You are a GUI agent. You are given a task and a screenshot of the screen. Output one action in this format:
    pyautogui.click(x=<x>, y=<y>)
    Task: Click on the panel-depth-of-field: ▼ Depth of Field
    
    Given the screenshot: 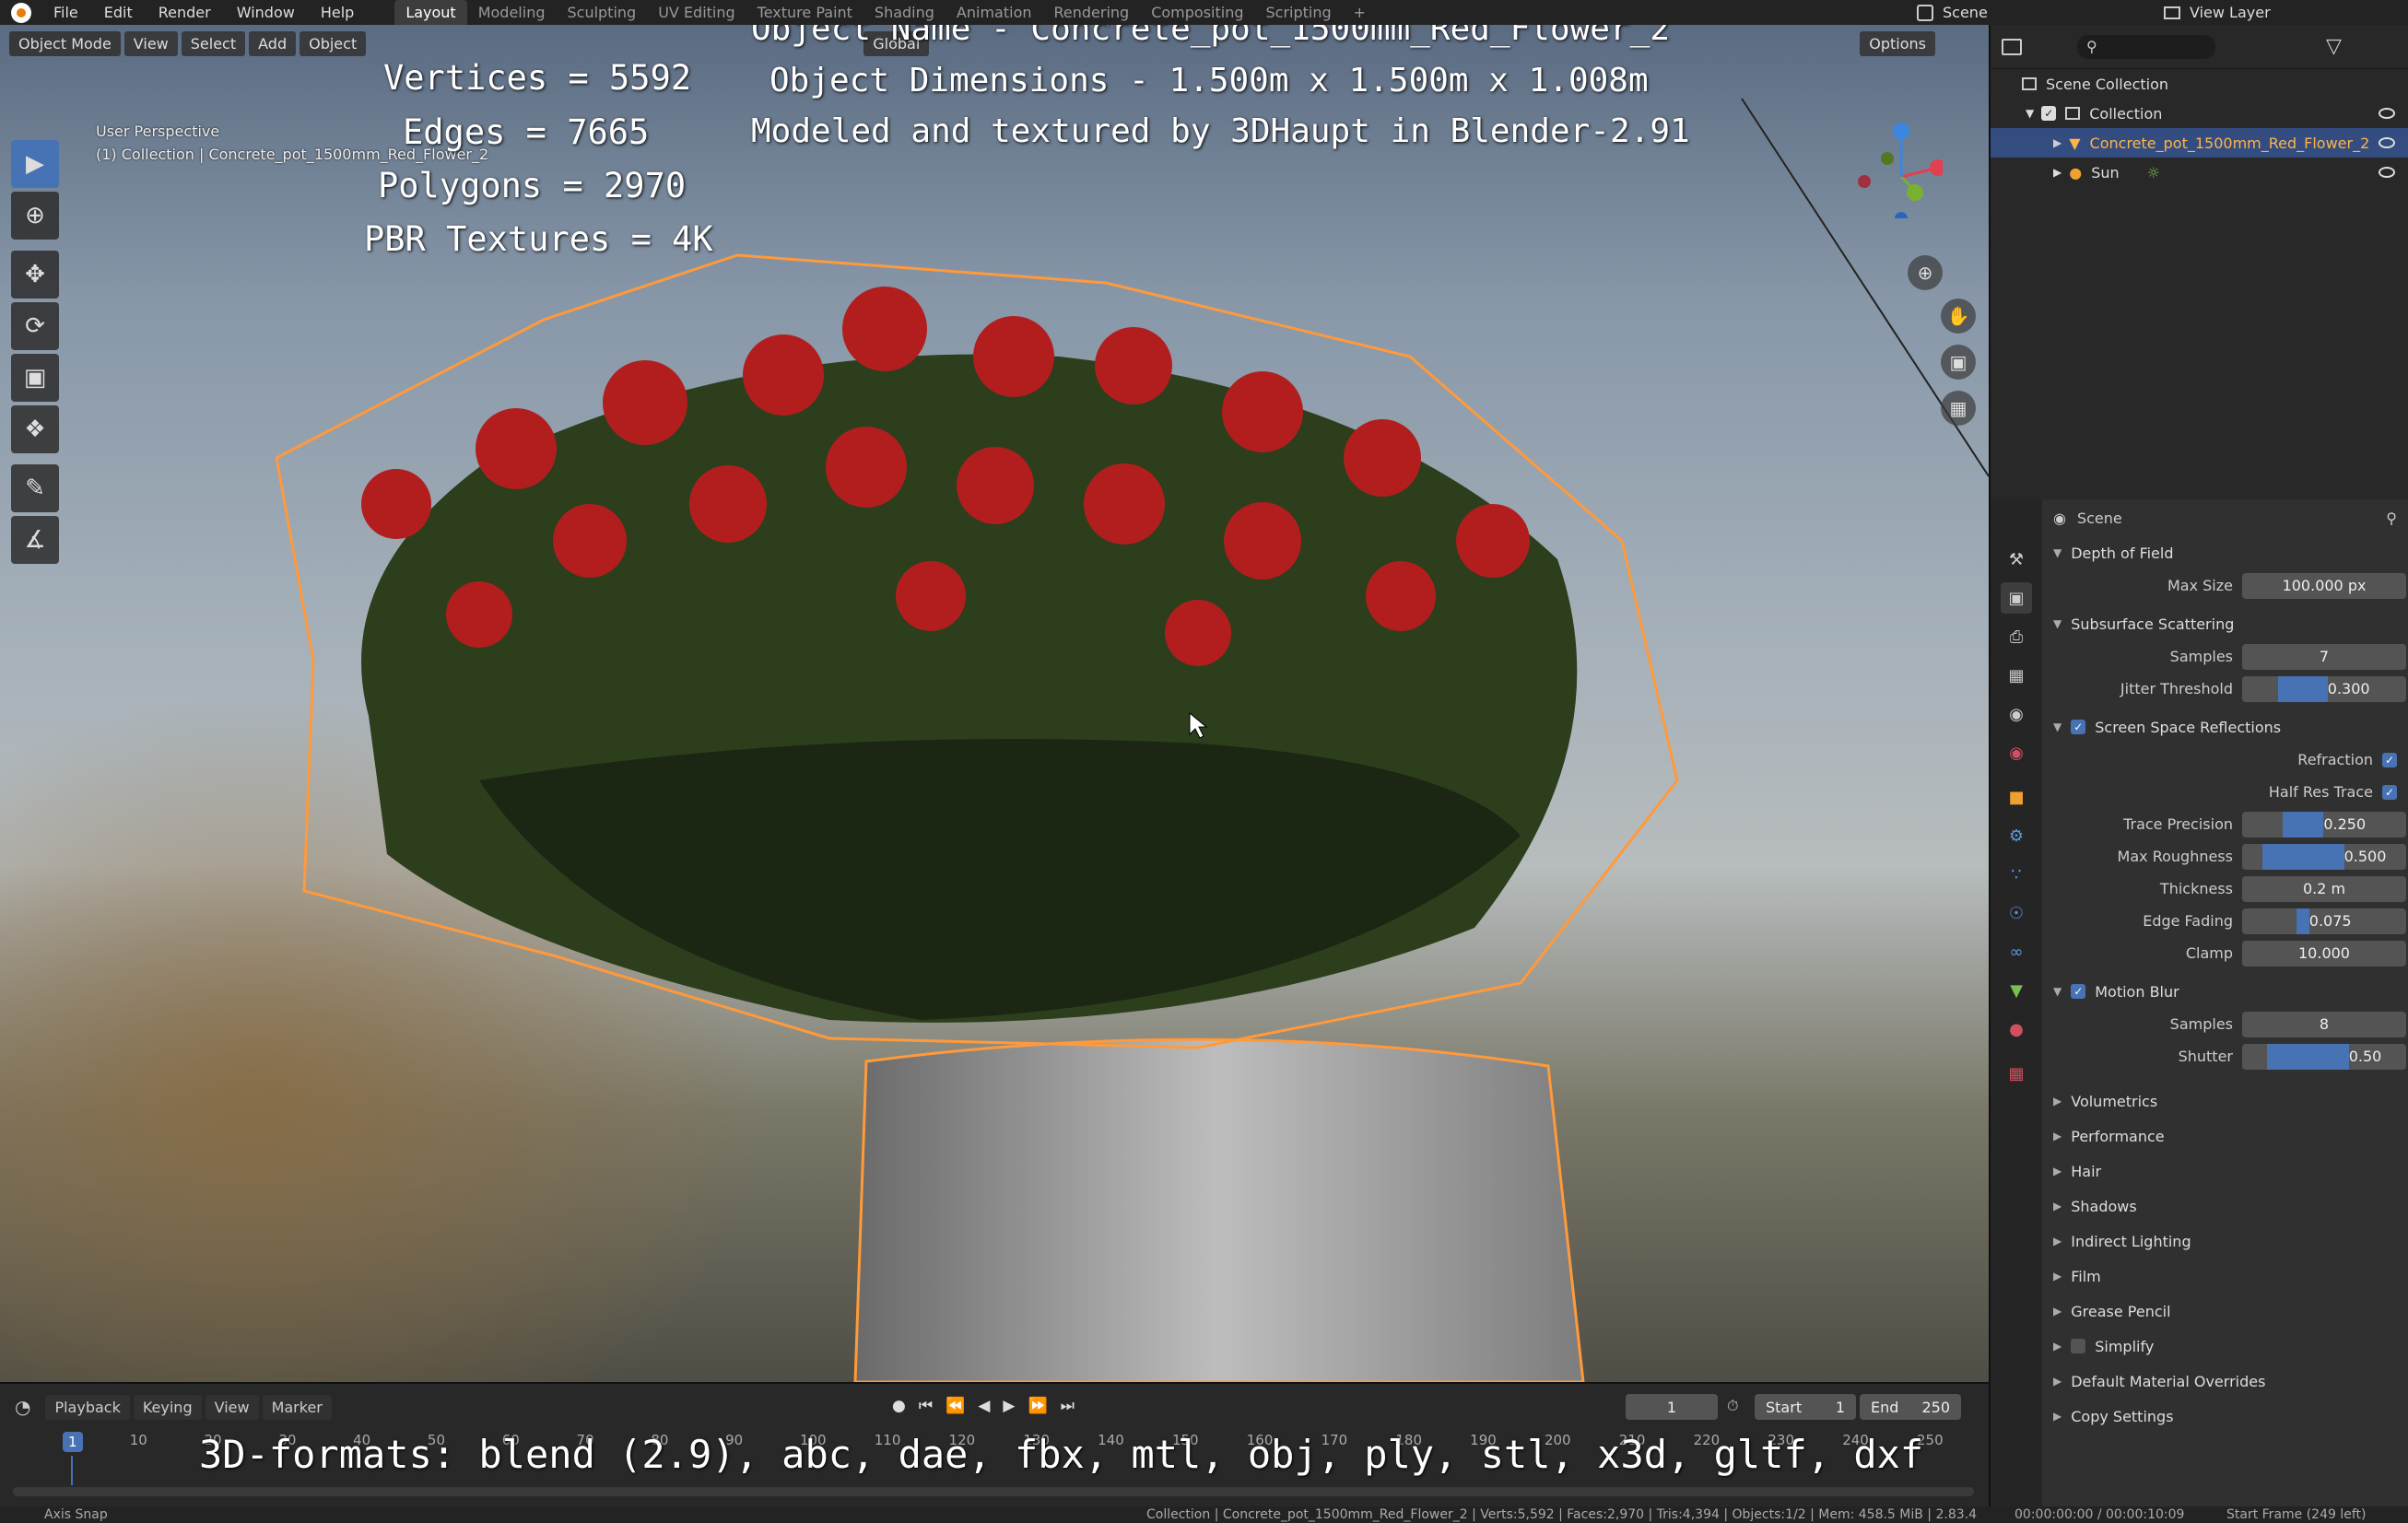 What is the action you would take?
    pyautogui.click(x=2225, y=552)
    